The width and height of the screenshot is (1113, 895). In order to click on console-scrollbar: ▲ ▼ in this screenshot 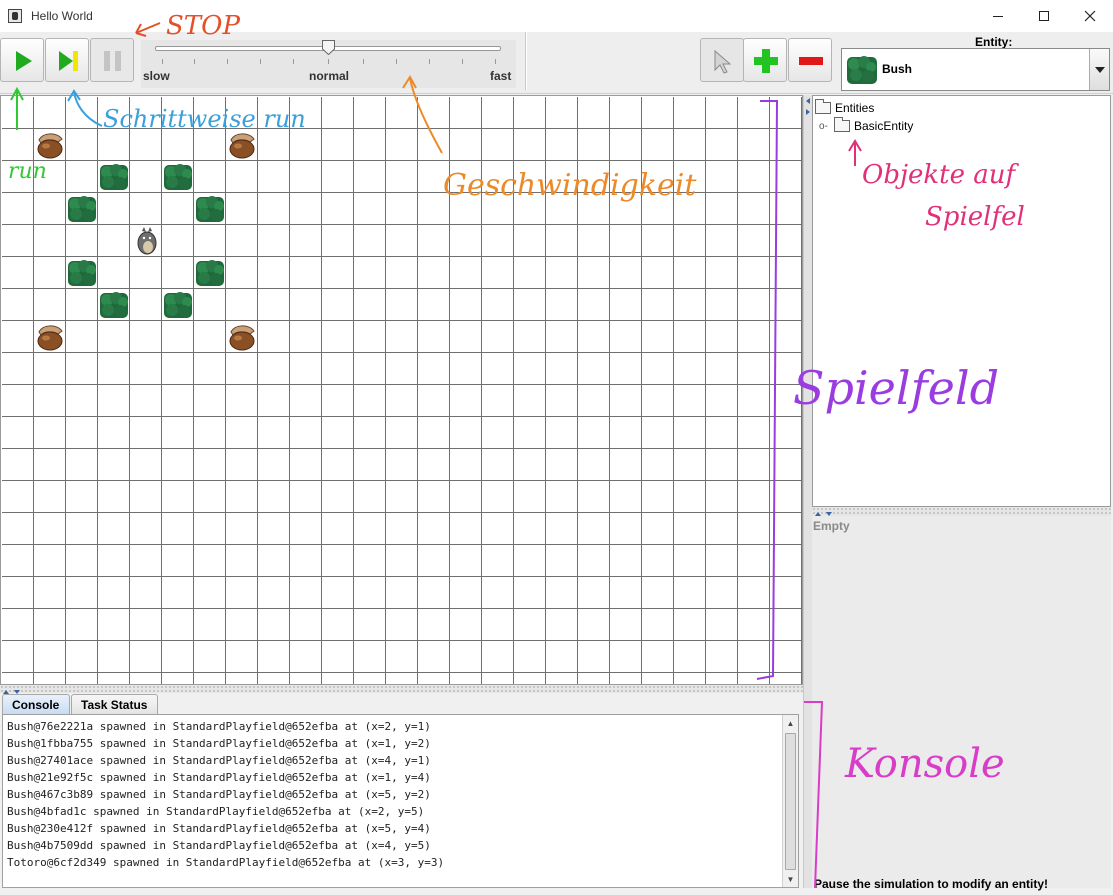, I will do `click(790, 801)`.